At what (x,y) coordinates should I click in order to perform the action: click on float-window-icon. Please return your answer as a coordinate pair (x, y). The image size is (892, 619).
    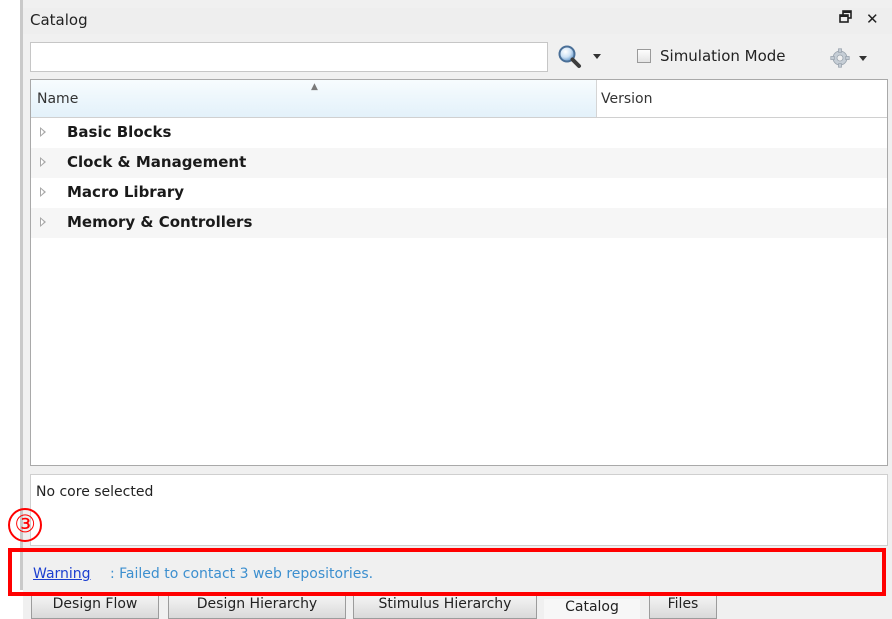
    Looking at the image, I should click on (846, 19).